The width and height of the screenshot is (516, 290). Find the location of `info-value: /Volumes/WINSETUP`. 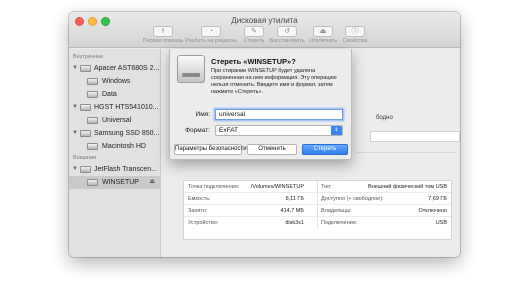

info-value: /Volumes/WINSETUP is located at coordinates (277, 187).